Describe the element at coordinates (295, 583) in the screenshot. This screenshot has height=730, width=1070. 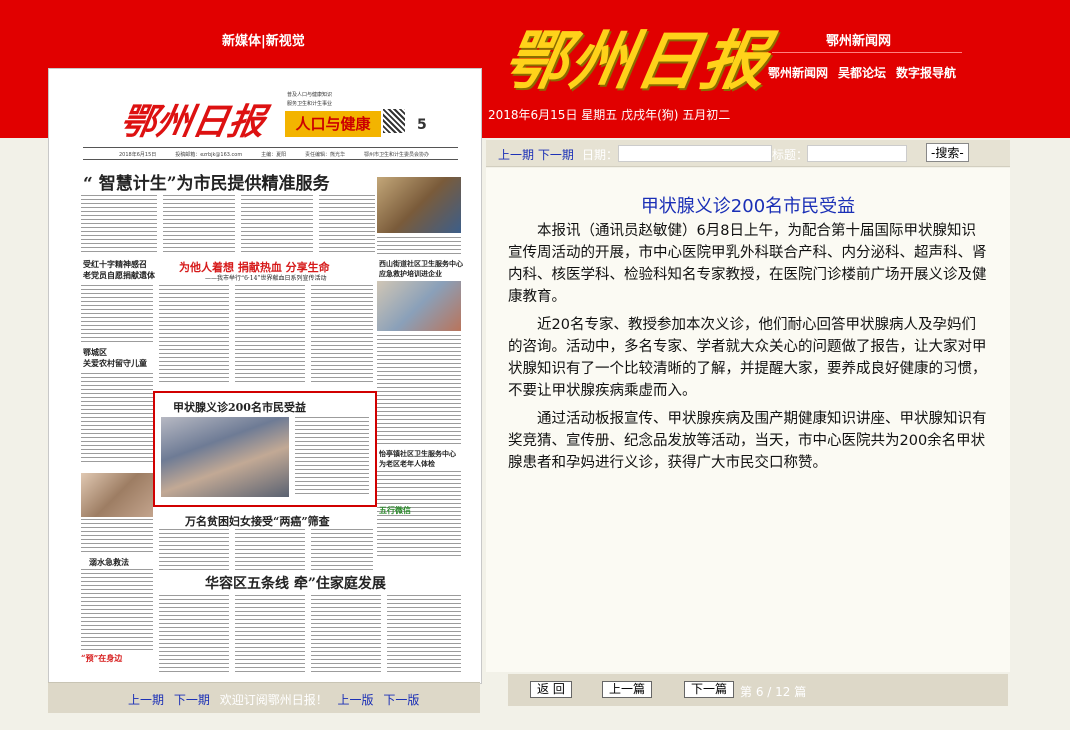
I see `paper-headline-family: 华容区五条线 牵”住家庭发展` at that location.